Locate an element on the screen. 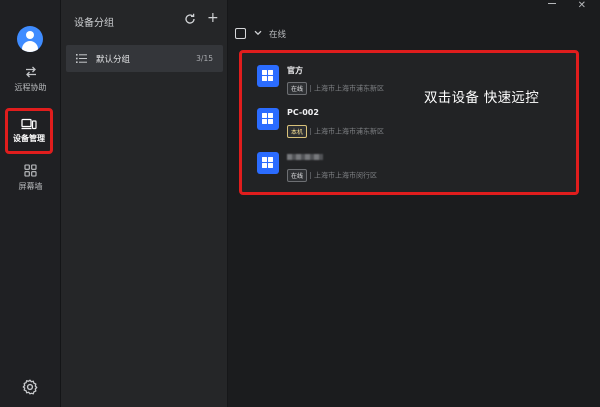  status-badge: 本机 is located at coordinates (297, 131).